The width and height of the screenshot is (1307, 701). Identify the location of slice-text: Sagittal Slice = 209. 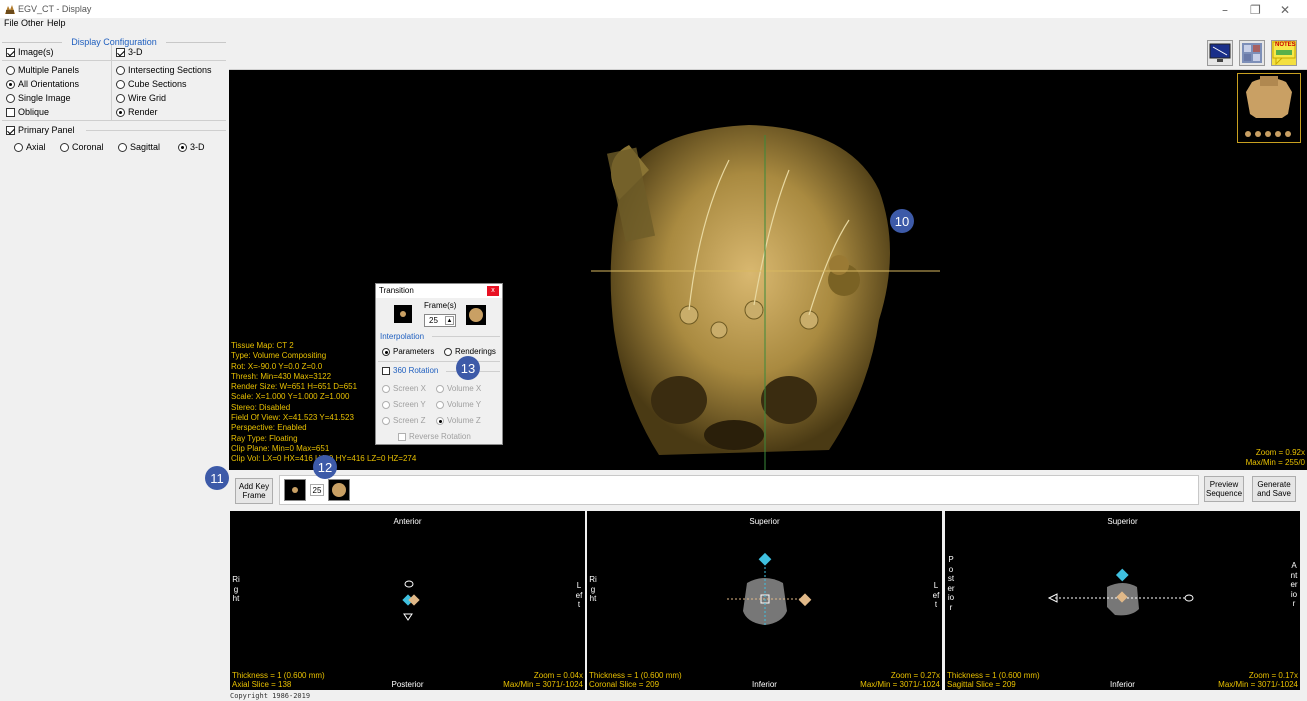
(981, 684).